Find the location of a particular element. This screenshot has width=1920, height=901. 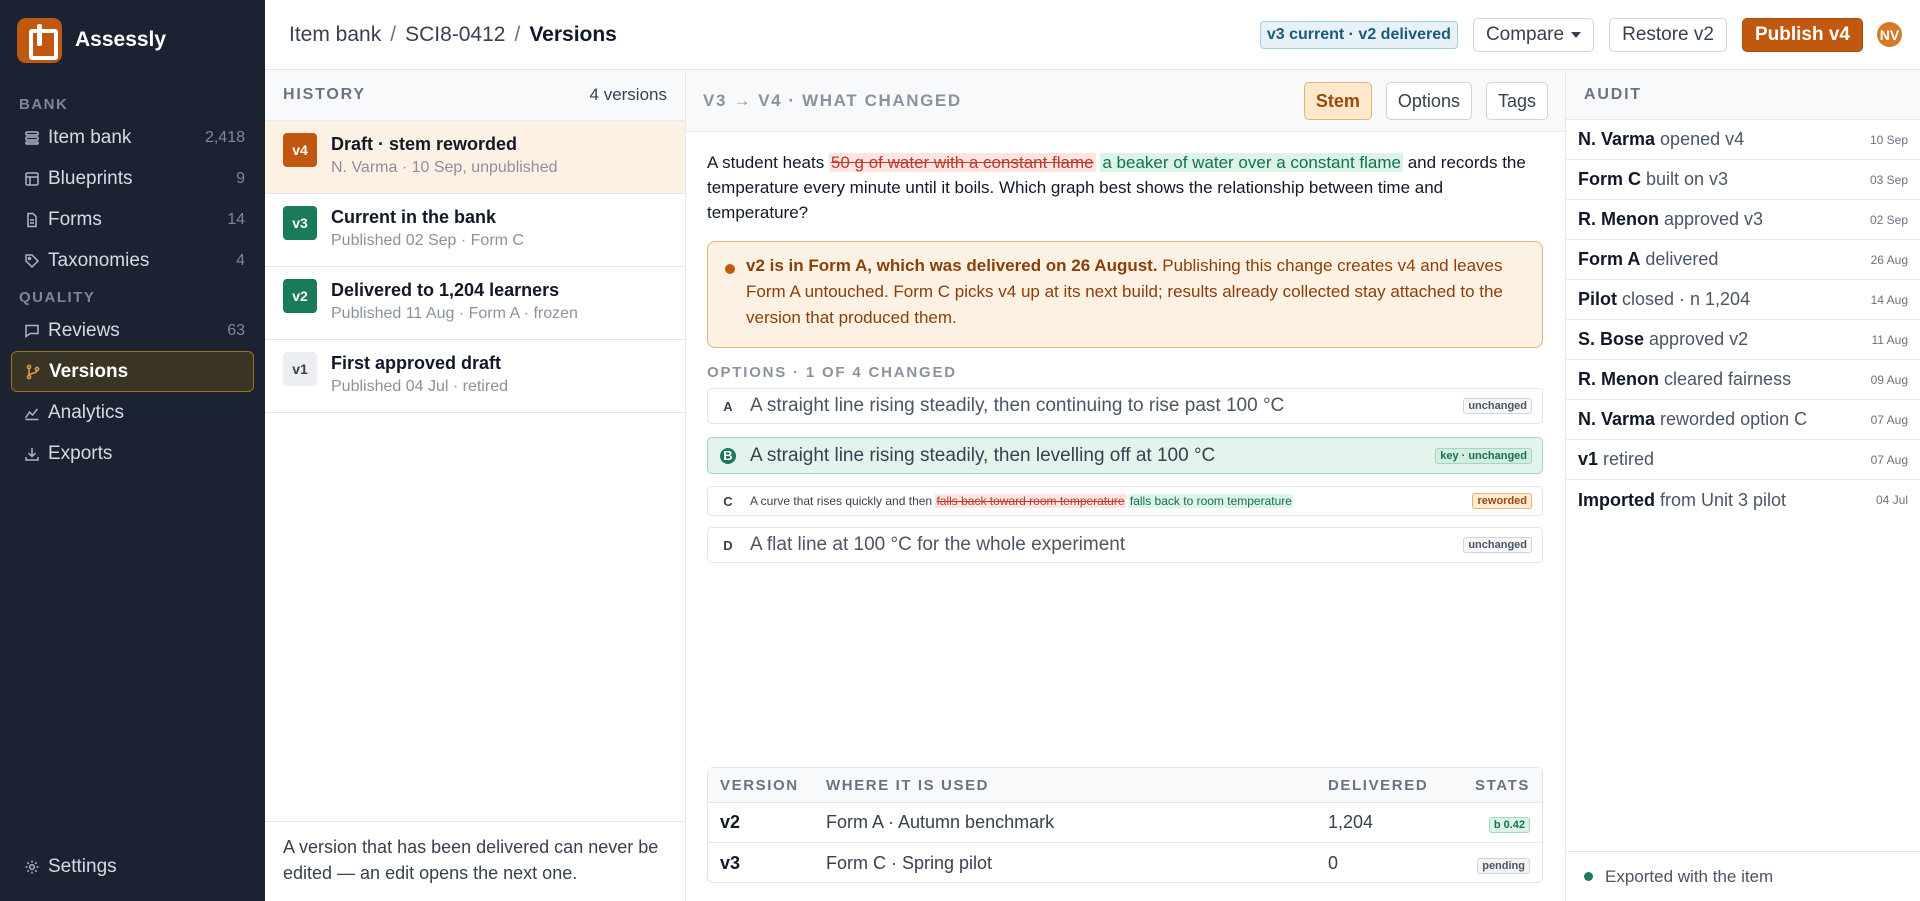

sidebar-item-analytics: Analytics is located at coordinates (132, 412).